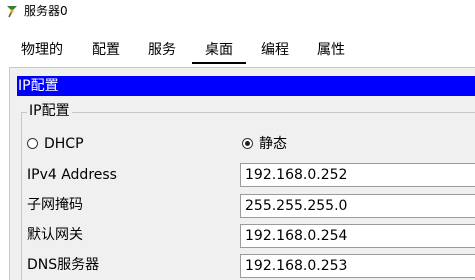 The image size is (475, 280). I want to click on tab-physical: 物理的, so click(42, 51).